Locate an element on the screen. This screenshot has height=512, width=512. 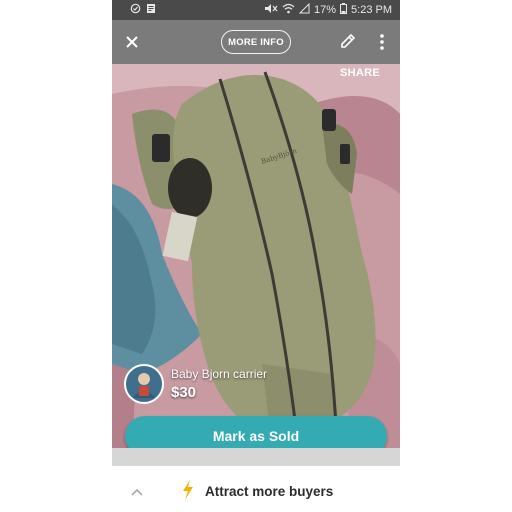
battery-icon is located at coordinates (344, 10).